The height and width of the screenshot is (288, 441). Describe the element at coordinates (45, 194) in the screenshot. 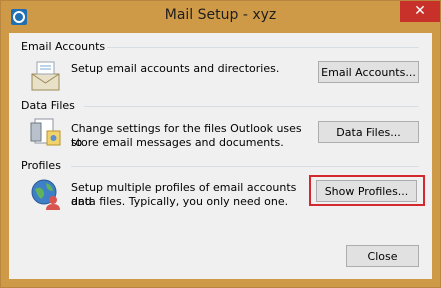

I see `profiles-icon` at that location.